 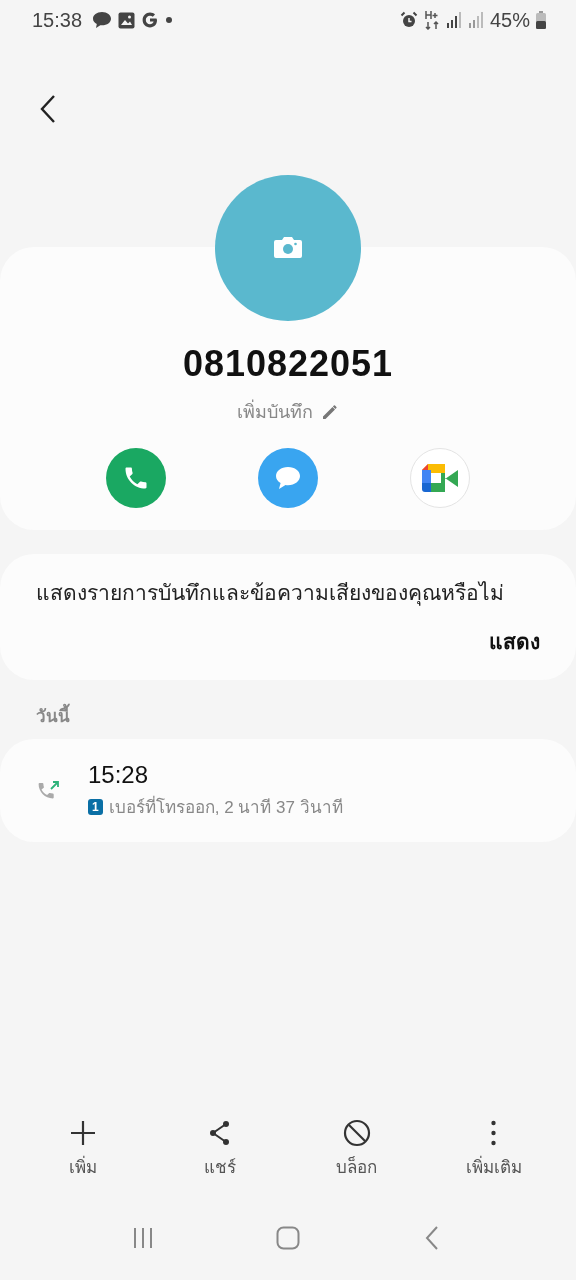 I want to click on call-time: 15:28, so click(x=119, y=775).